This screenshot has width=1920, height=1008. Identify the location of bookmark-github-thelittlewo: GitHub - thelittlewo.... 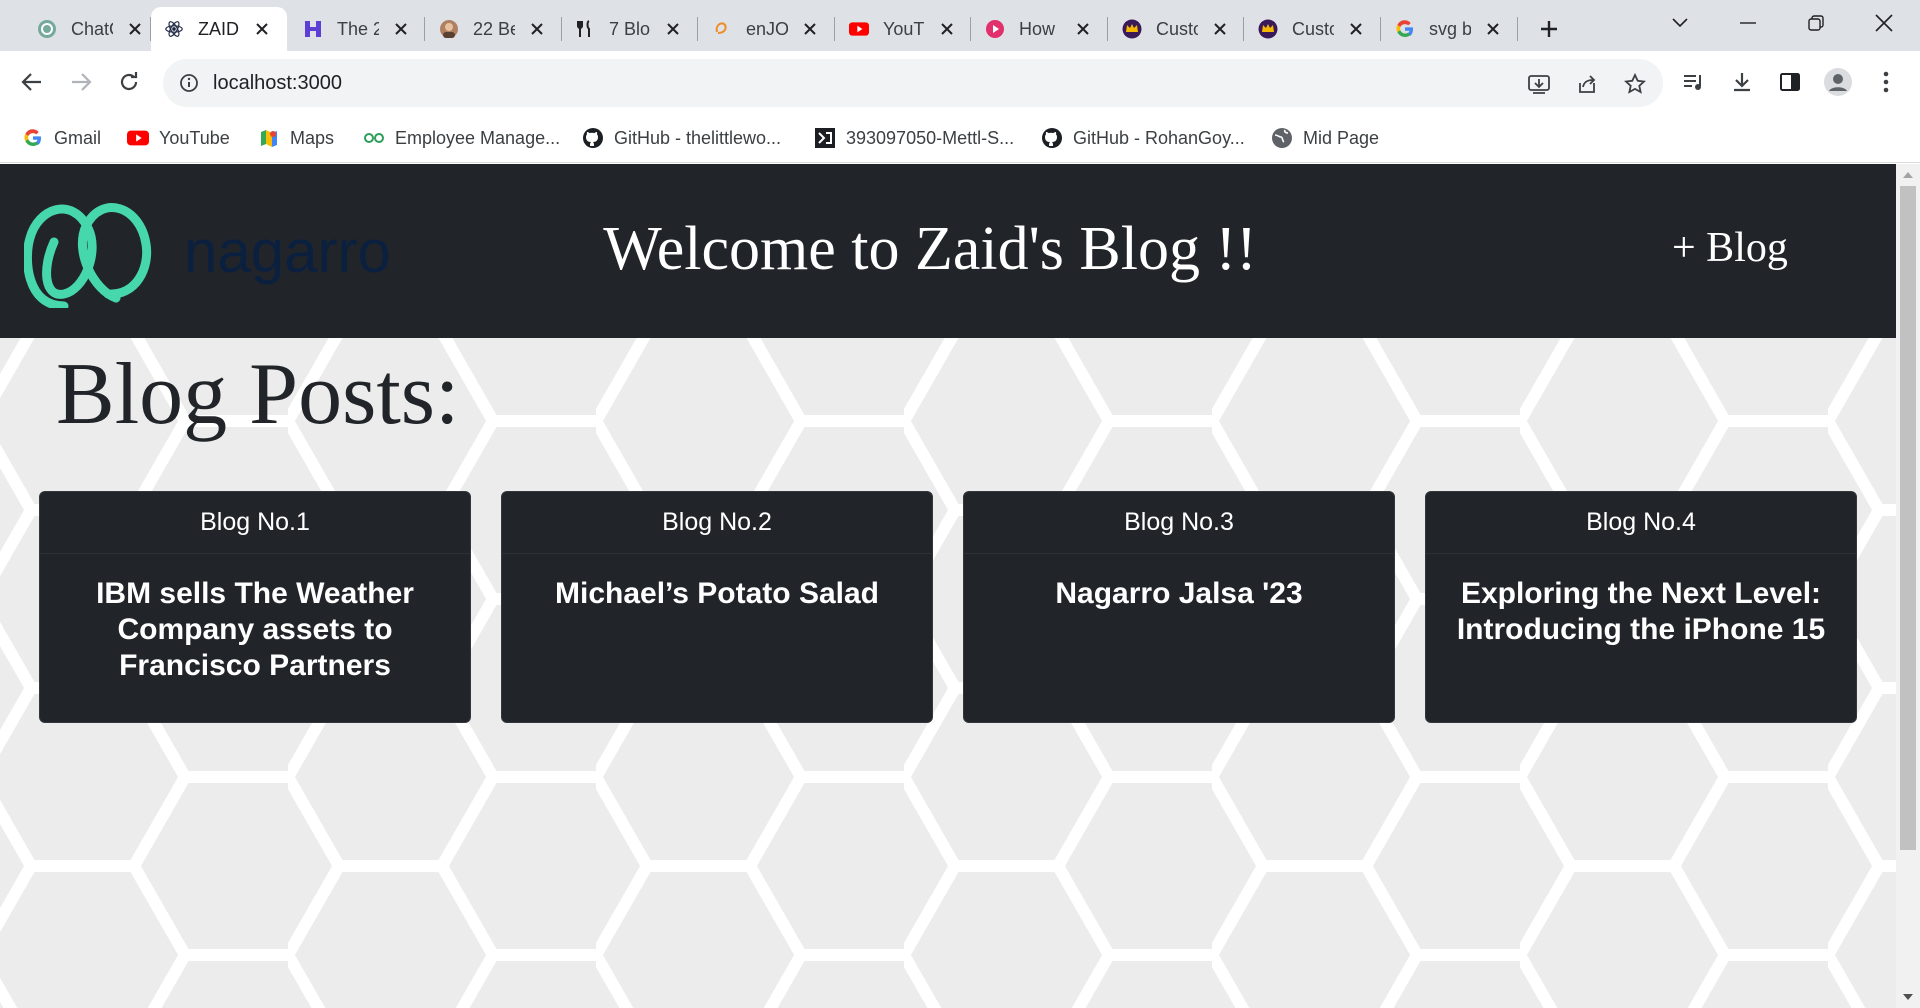
(681, 138).